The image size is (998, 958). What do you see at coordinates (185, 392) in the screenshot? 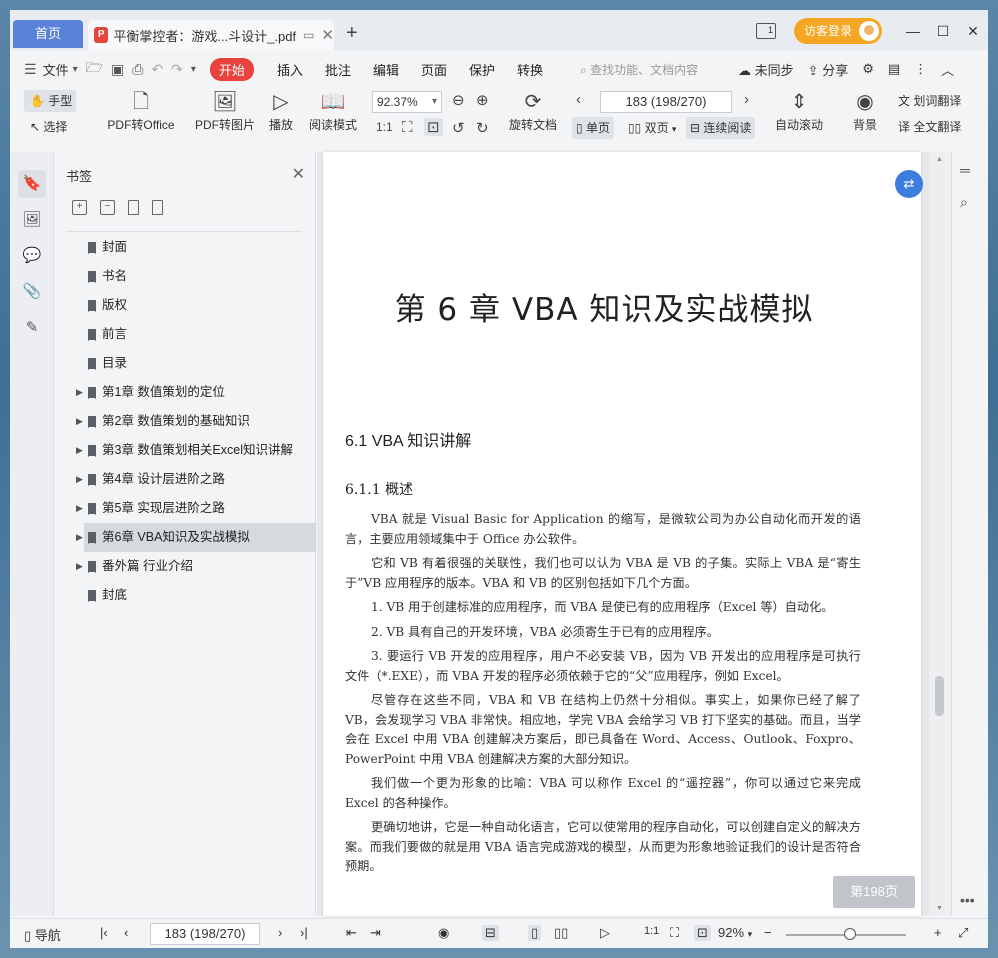
I see `bookmark-item: ▶ 第1章 数值策划的定位` at bounding box center [185, 392].